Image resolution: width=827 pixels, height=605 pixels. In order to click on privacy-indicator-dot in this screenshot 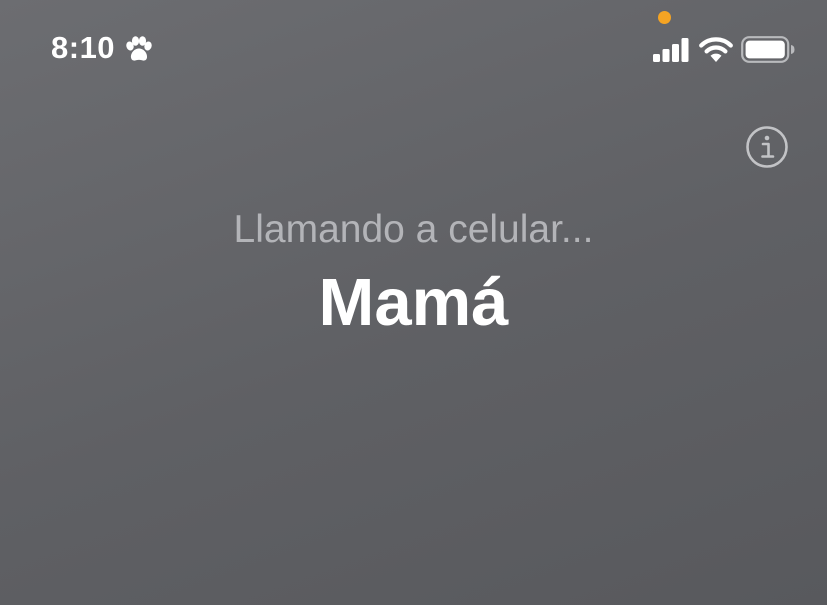, I will do `click(664, 17)`.